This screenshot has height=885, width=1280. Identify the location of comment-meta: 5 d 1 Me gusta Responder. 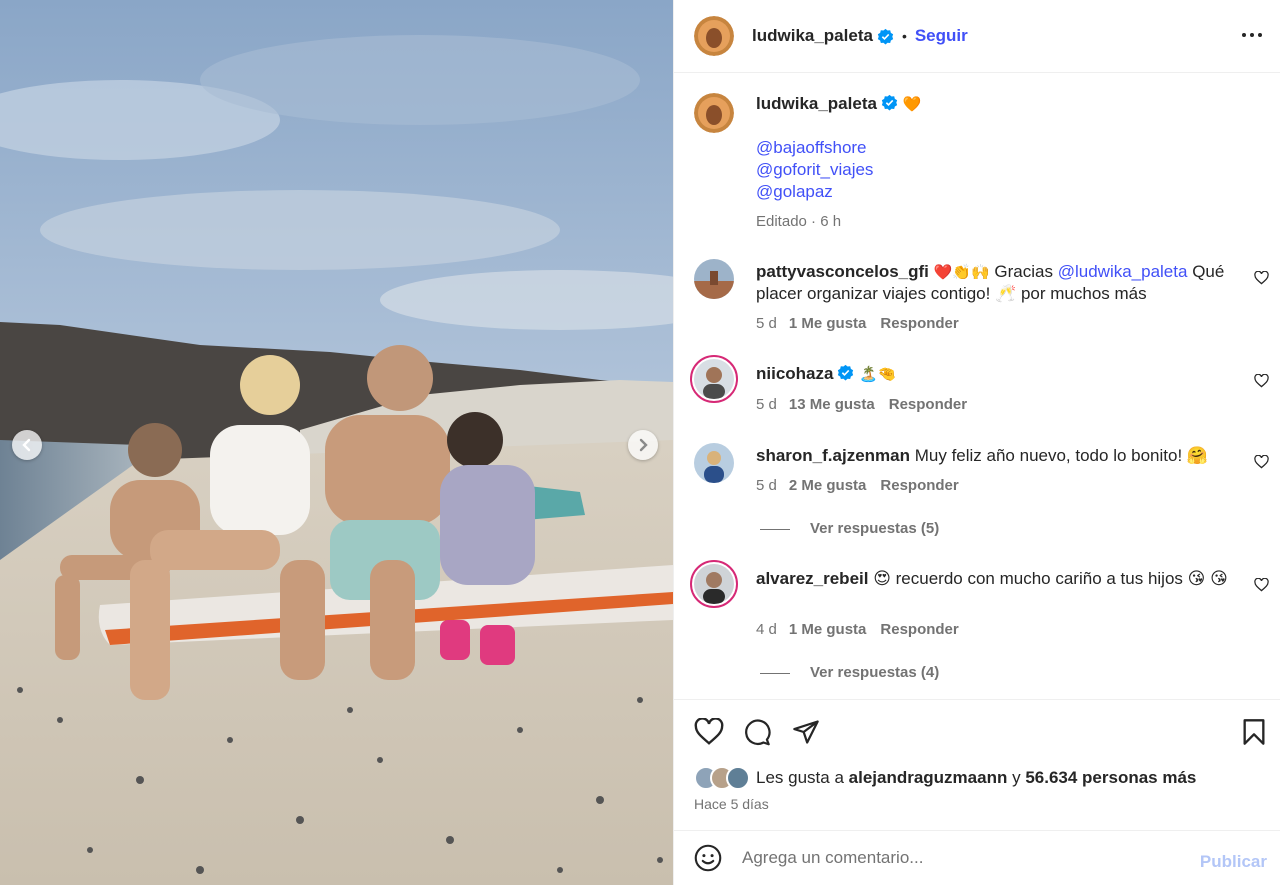
(857, 323).